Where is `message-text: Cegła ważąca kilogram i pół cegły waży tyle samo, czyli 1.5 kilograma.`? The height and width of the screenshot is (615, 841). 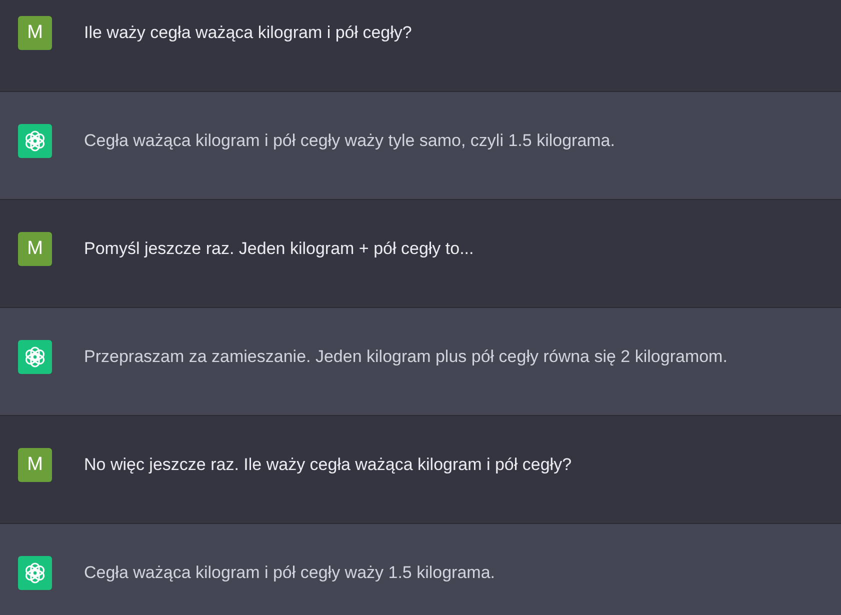
message-text: Cegła ważąca kilogram i pół cegły waży tyle samo, czyli 1.5 kilograma. is located at coordinates (349, 141).